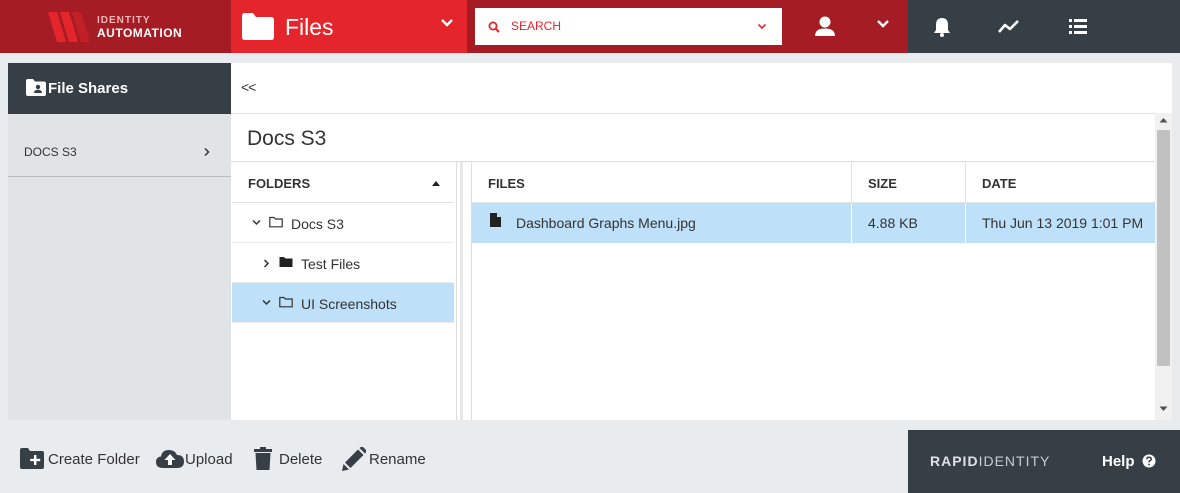 The width and height of the screenshot is (1180, 493). What do you see at coordinates (909, 182) in the screenshot?
I see `column-header-size: SIZE` at bounding box center [909, 182].